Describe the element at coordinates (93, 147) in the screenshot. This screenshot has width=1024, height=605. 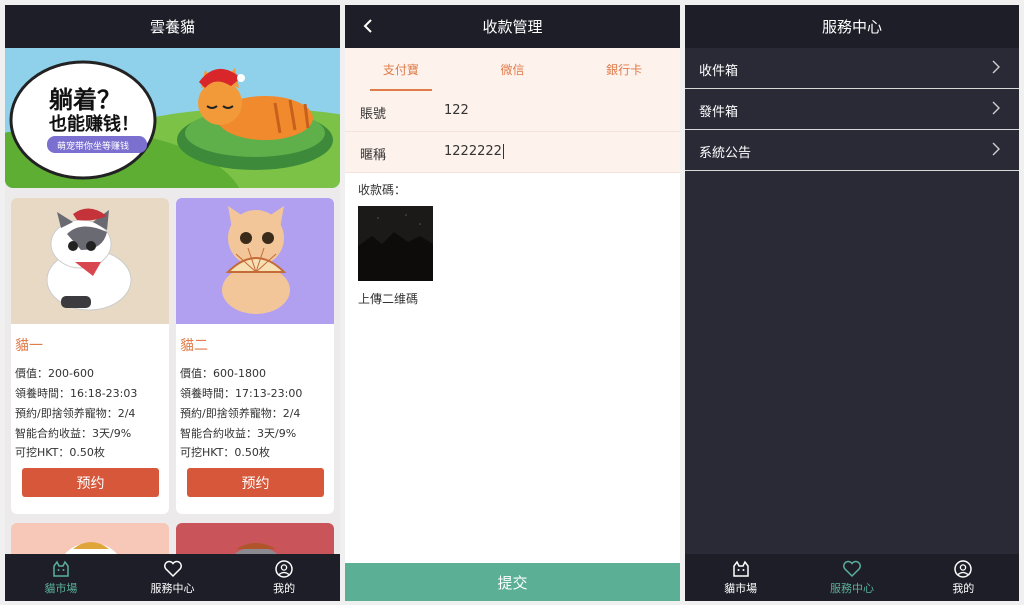
I see `banner-subline: 萌宠带你坐等赚钱` at that location.